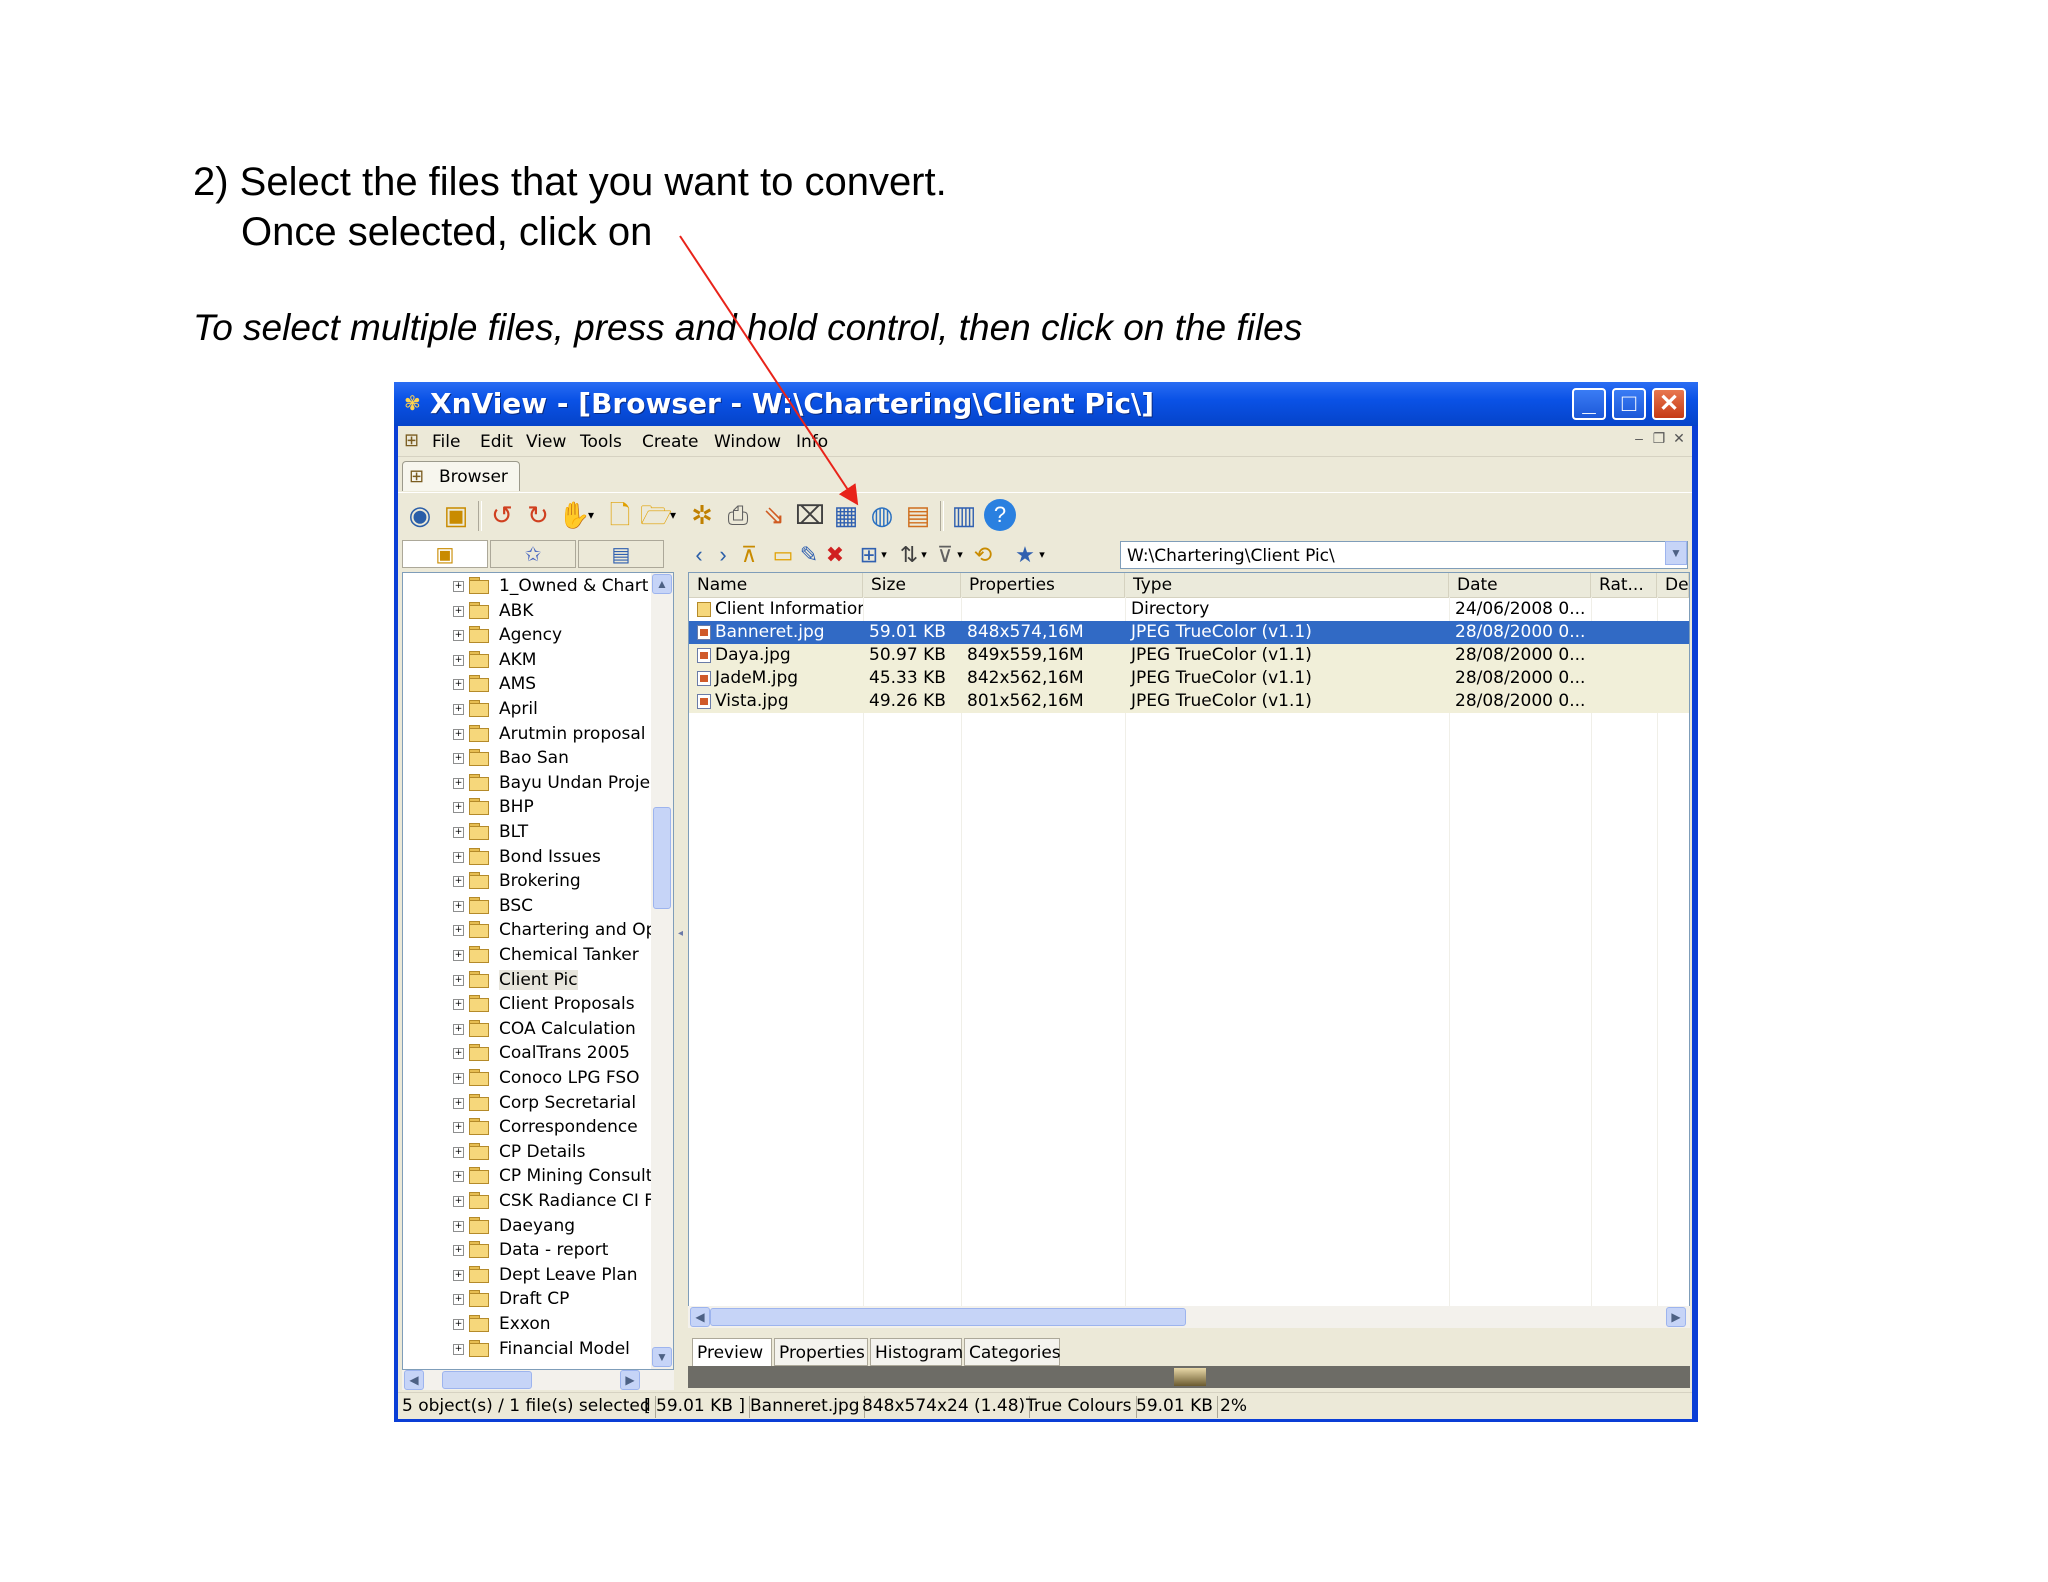 The height and width of the screenshot is (1582, 2048). Describe the element at coordinates (918, 515) in the screenshot. I see `contact-sheet-icon: ▤` at that location.